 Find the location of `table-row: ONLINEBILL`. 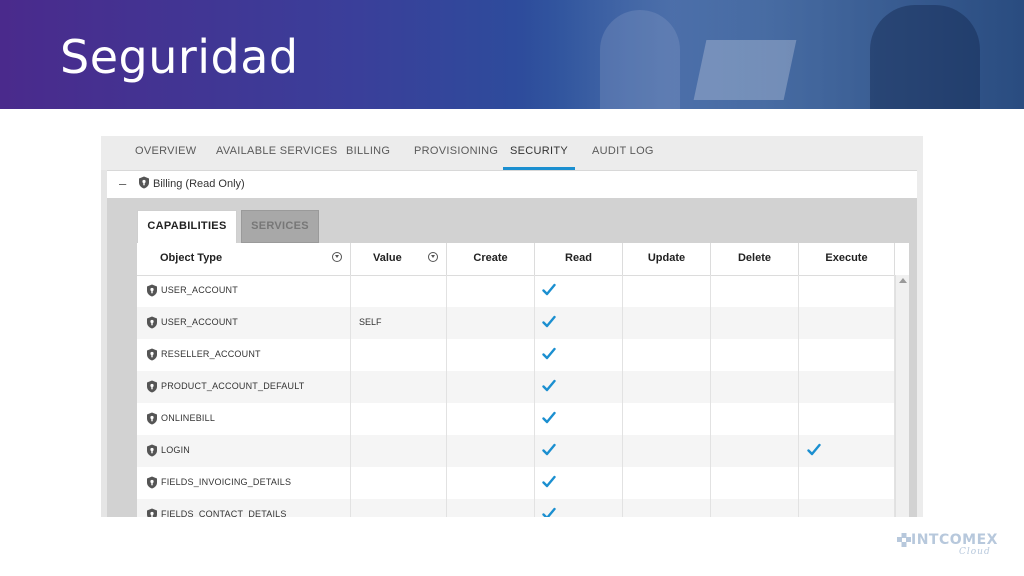

table-row: ONLINEBILL is located at coordinates (516, 419).